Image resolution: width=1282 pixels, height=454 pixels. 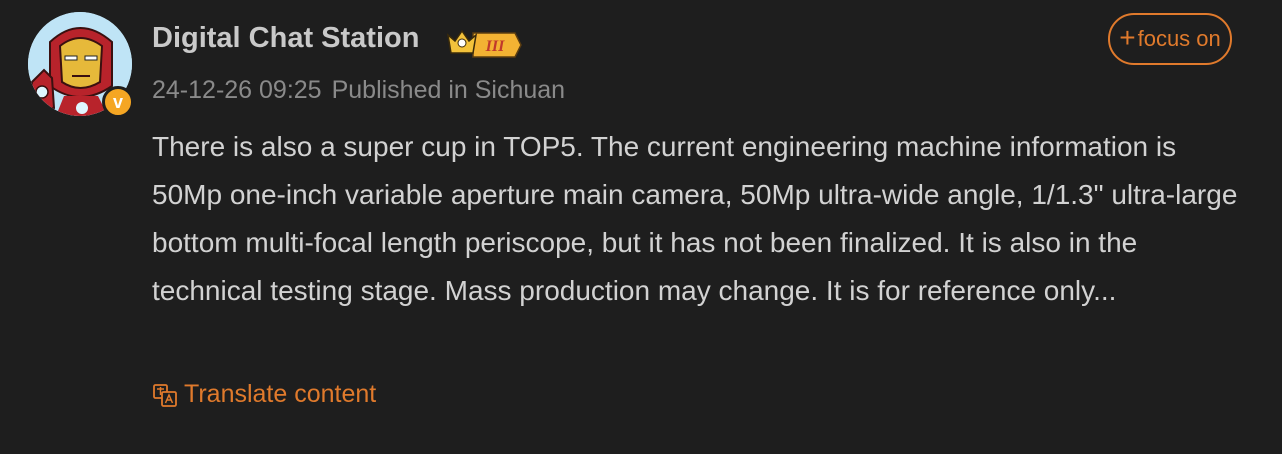 I want to click on verified-mark: v, so click(x=117, y=102).